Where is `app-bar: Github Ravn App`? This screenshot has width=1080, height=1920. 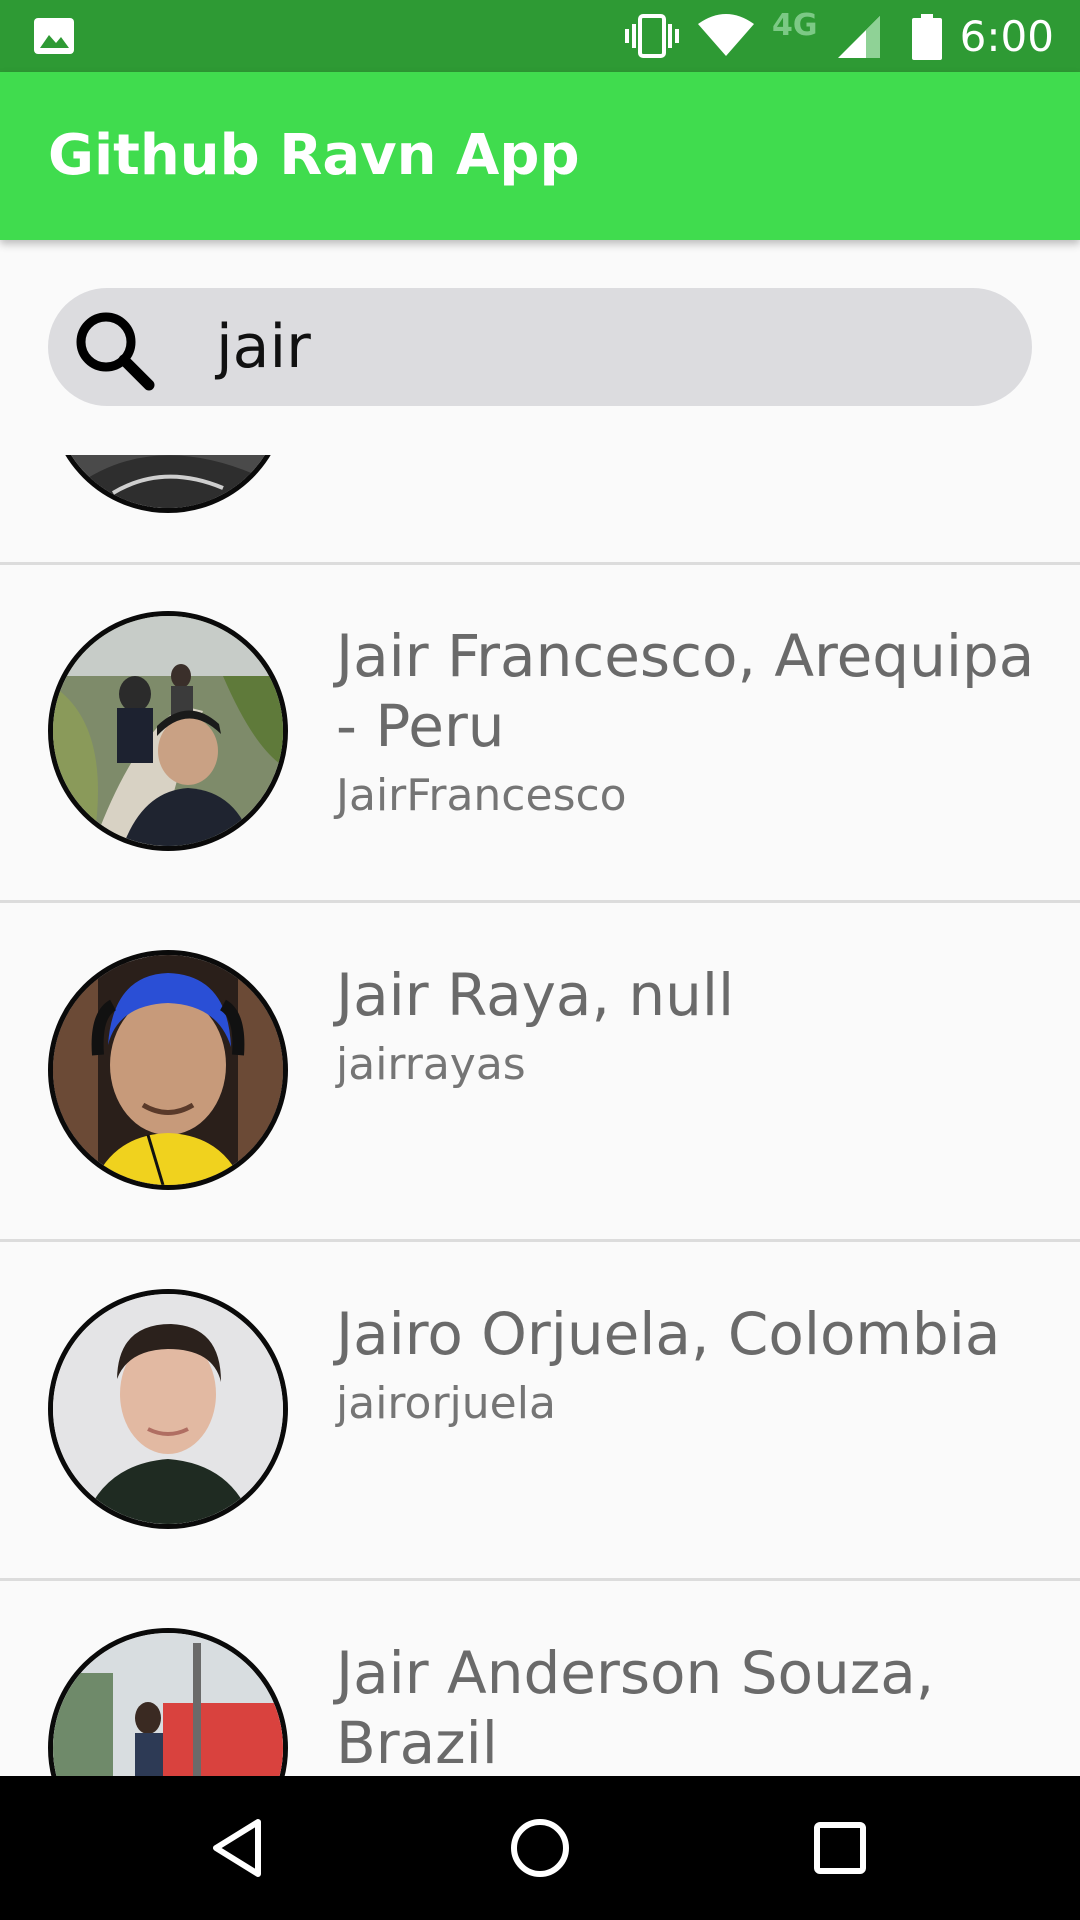 app-bar: Github Ravn App is located at coordinates (540, 156).